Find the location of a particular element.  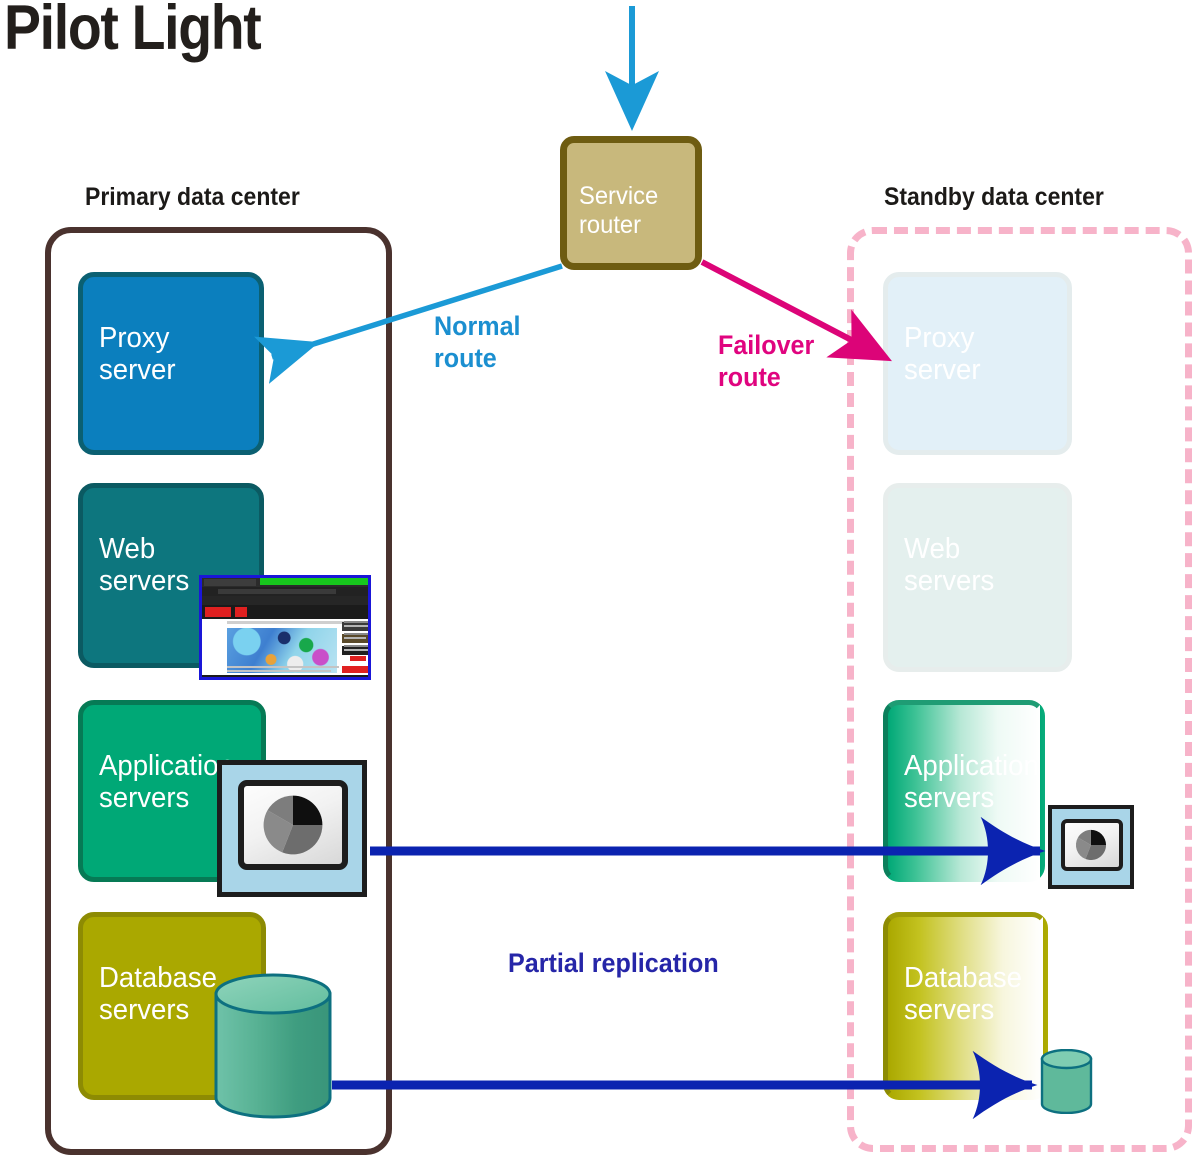

cylinder-shape-standby is located at coordinates (1066, 1081).